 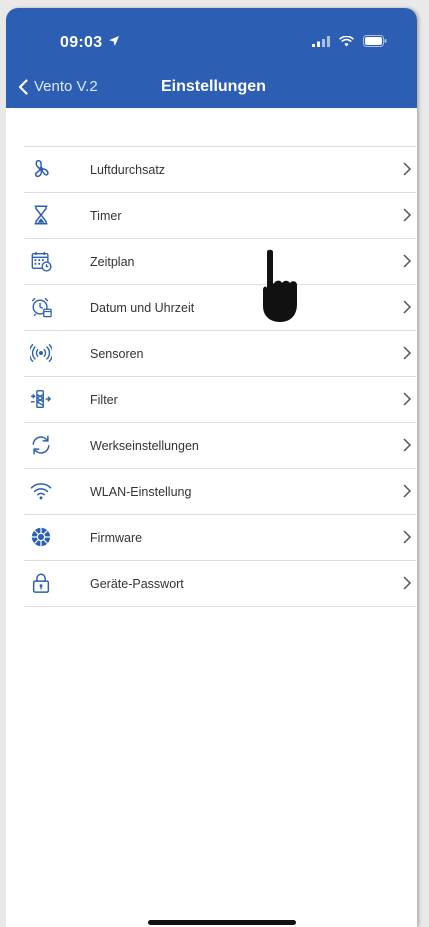 I want to click on status-icons, so click(x=349, y=43).